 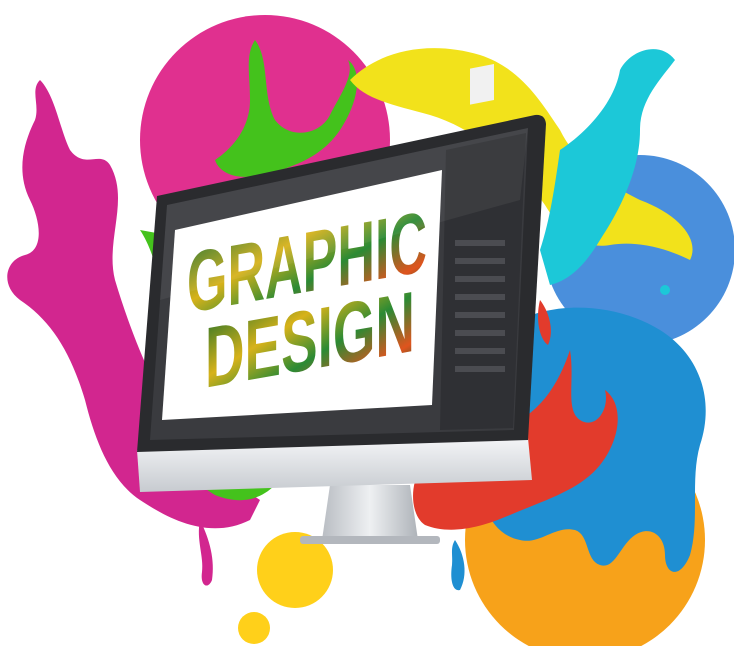 I want to click on monitor-stand-base, so click(x=370, y=540).